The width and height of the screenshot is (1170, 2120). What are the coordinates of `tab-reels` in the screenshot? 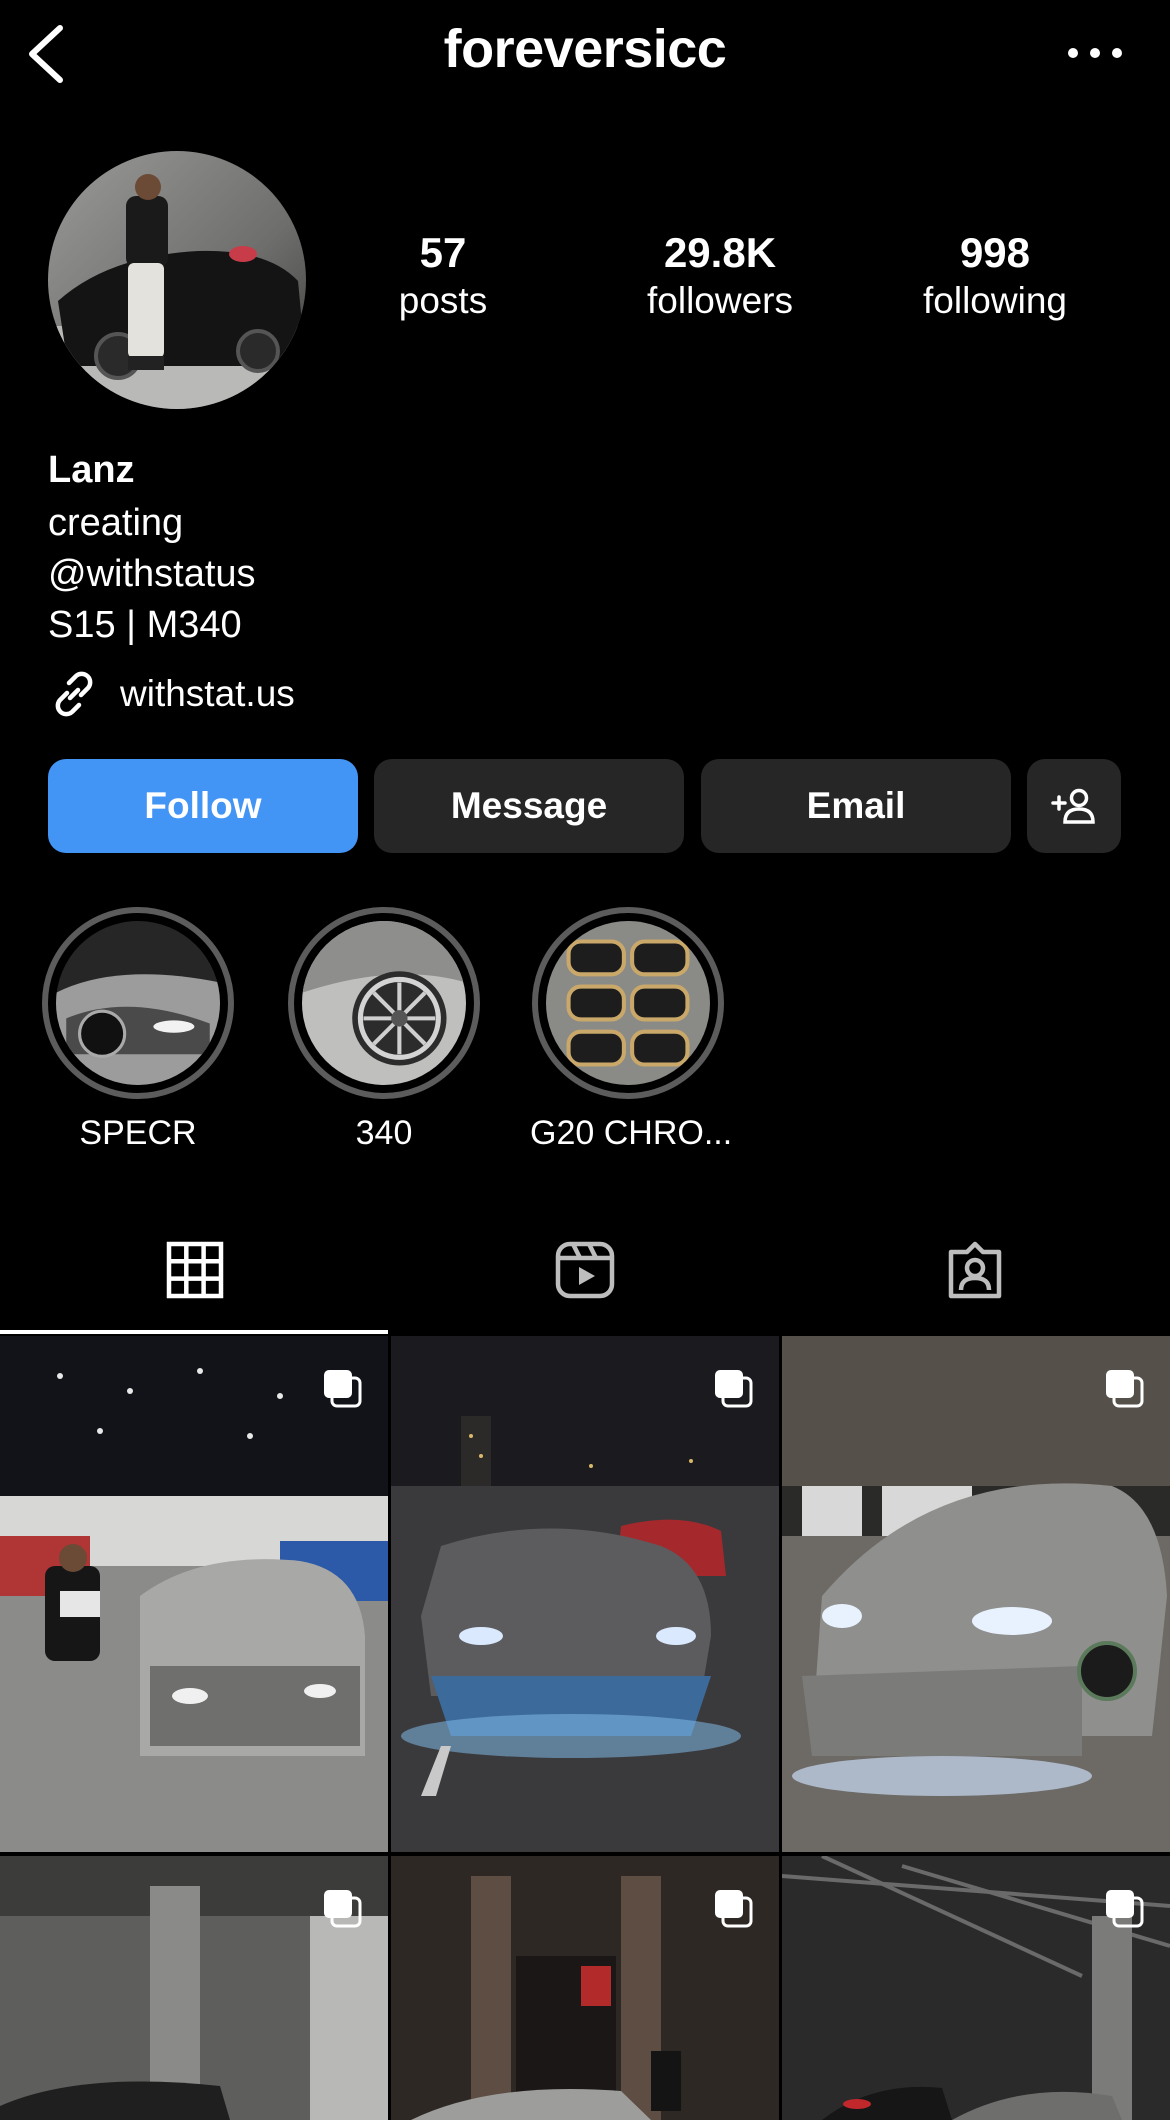 It's located at (585, 1270).